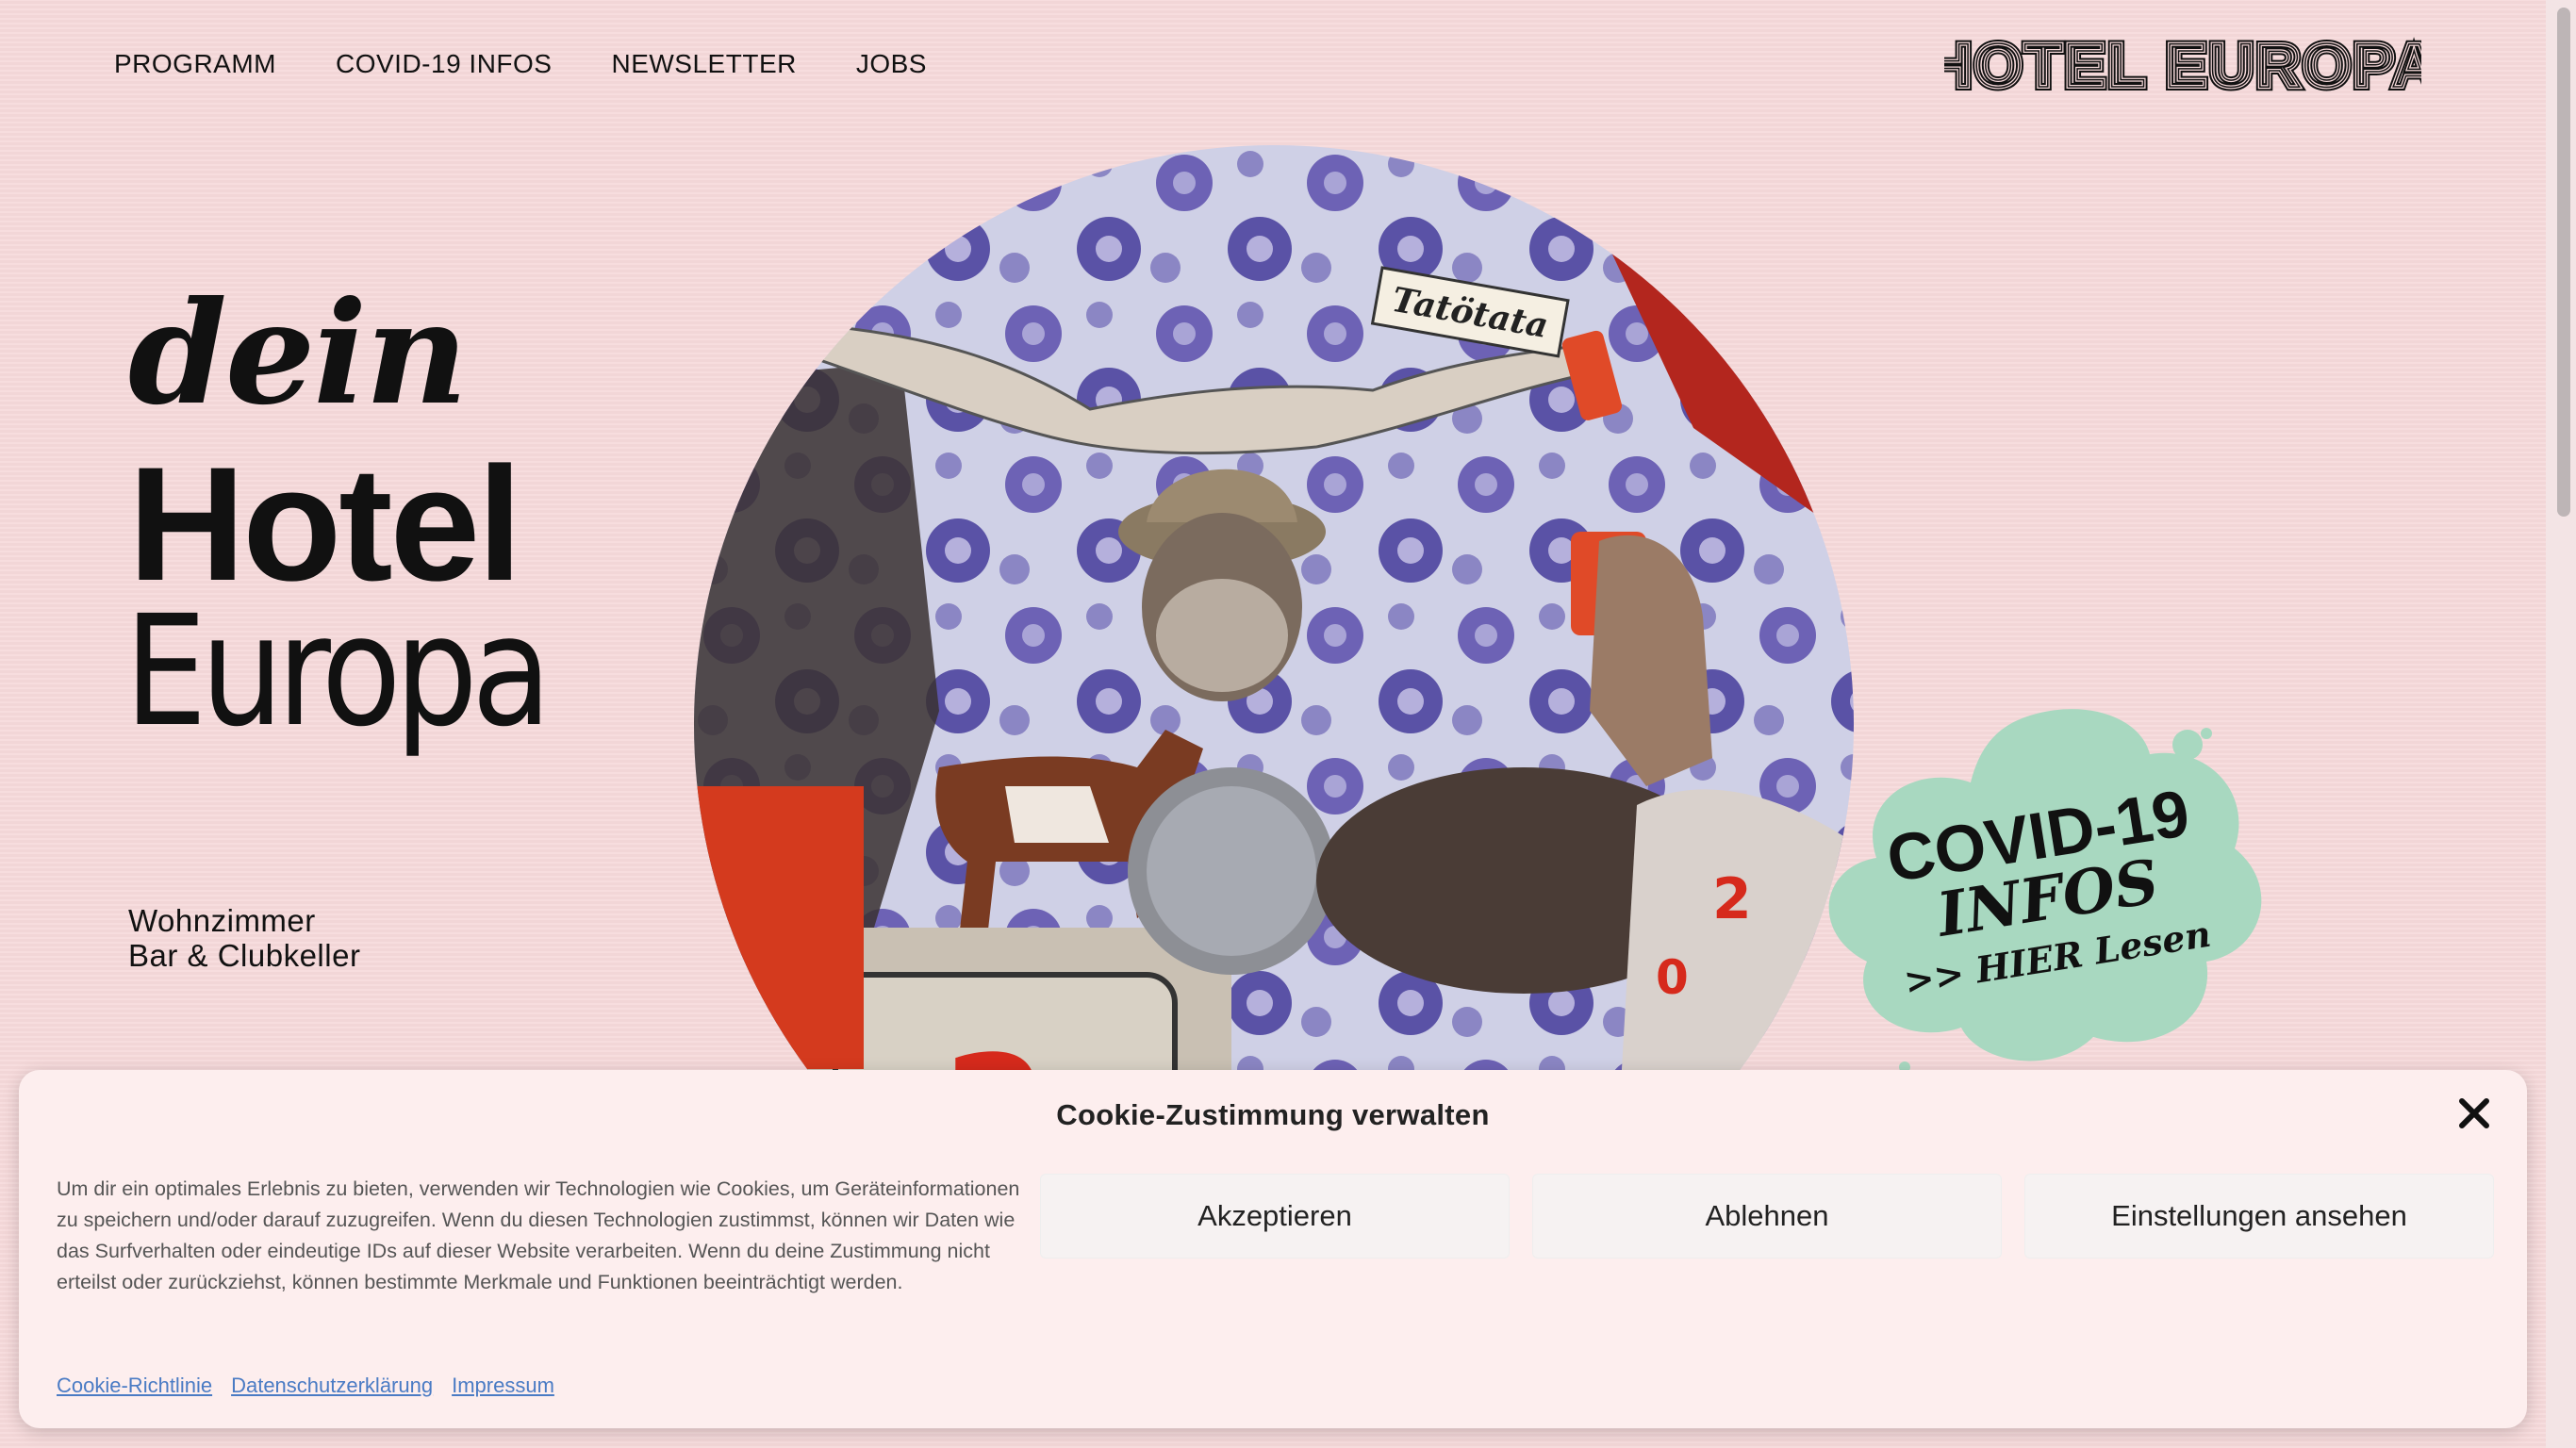  What do you see at coordinates (325, 524) in the screenshot?
I see `hero-line-hotel: Hotel` at bounding box center [325, 524].